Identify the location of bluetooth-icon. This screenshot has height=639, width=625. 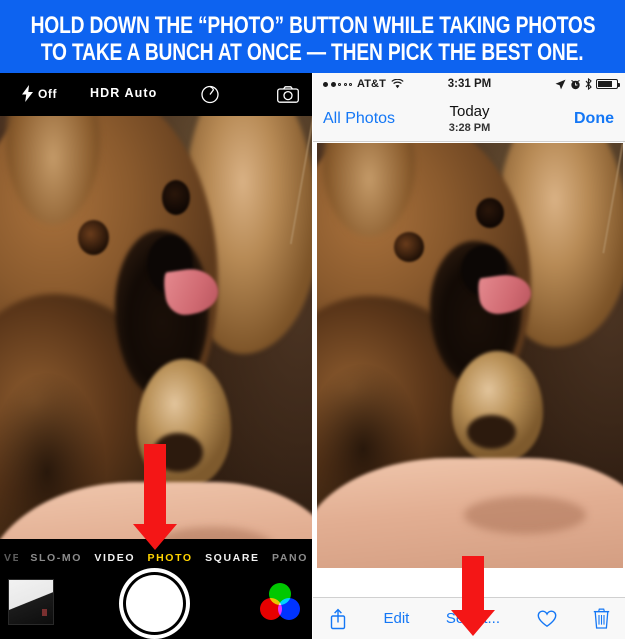
(588, 84).